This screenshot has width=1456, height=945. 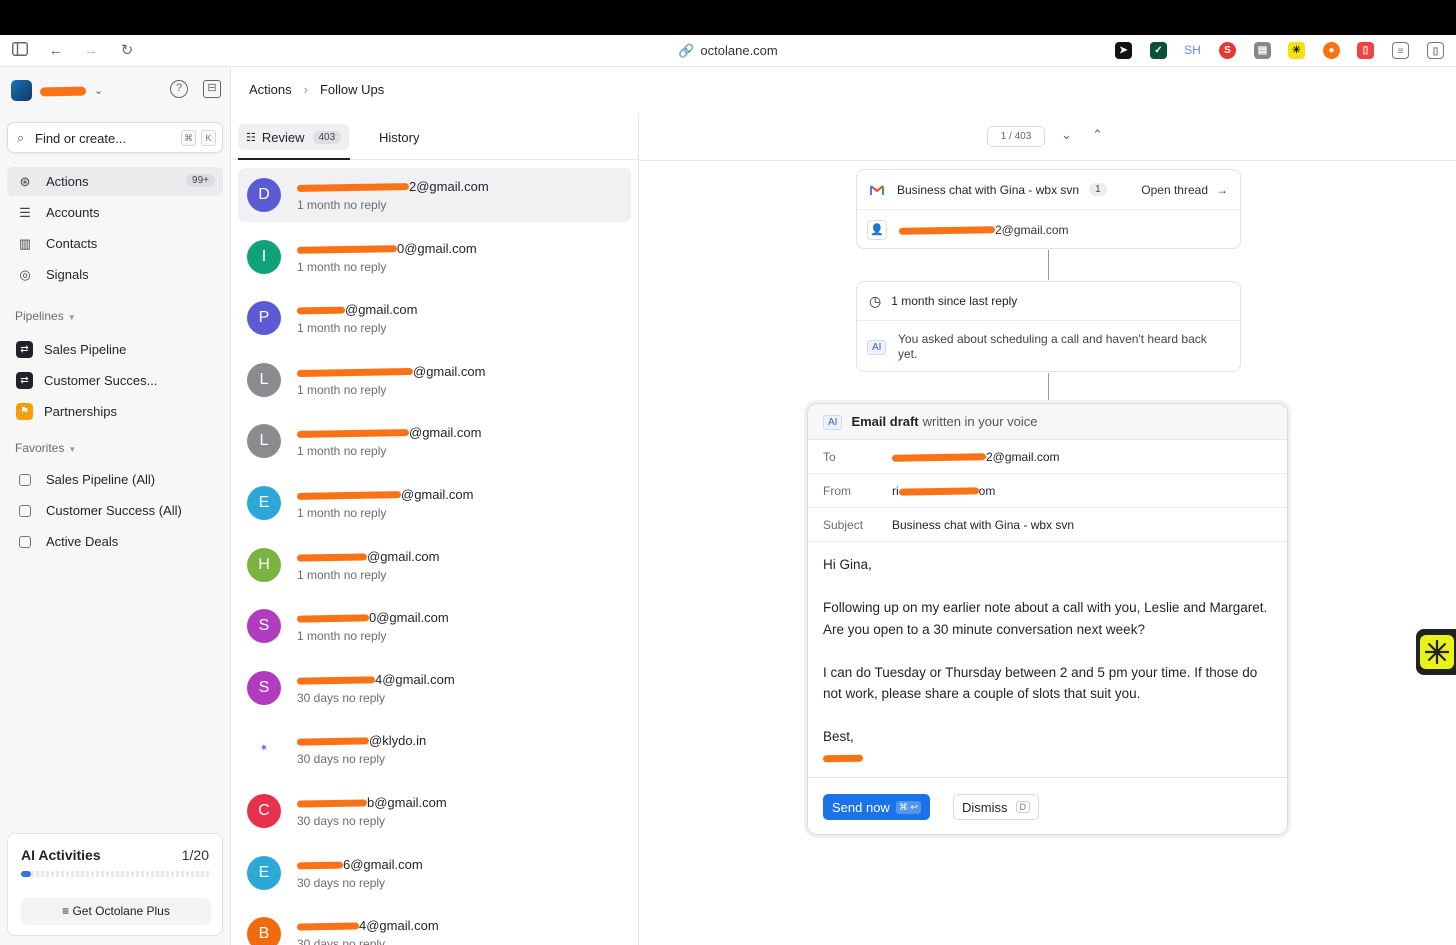 What do you see at coordinates (1047, 457) in the screenshot?
I see `to-field: To 2@gmail.com` at bounding box center [1047, 457].